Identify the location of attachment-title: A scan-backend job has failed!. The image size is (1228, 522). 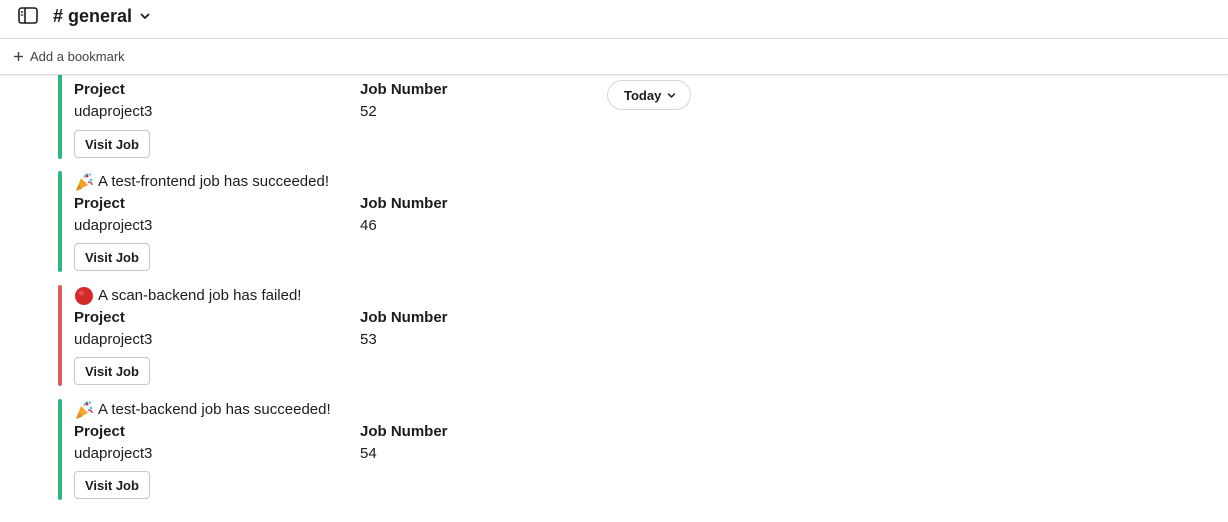
(187, 296).